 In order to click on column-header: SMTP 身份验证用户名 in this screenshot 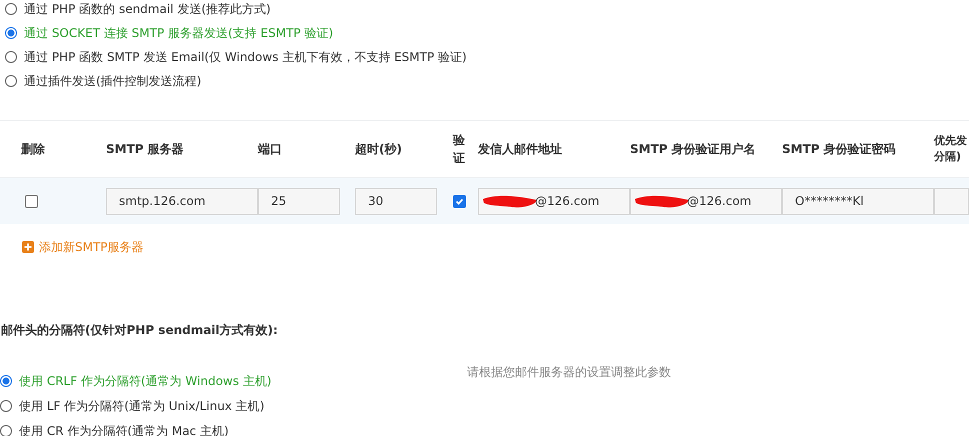, I will do `click(693, 149)`.